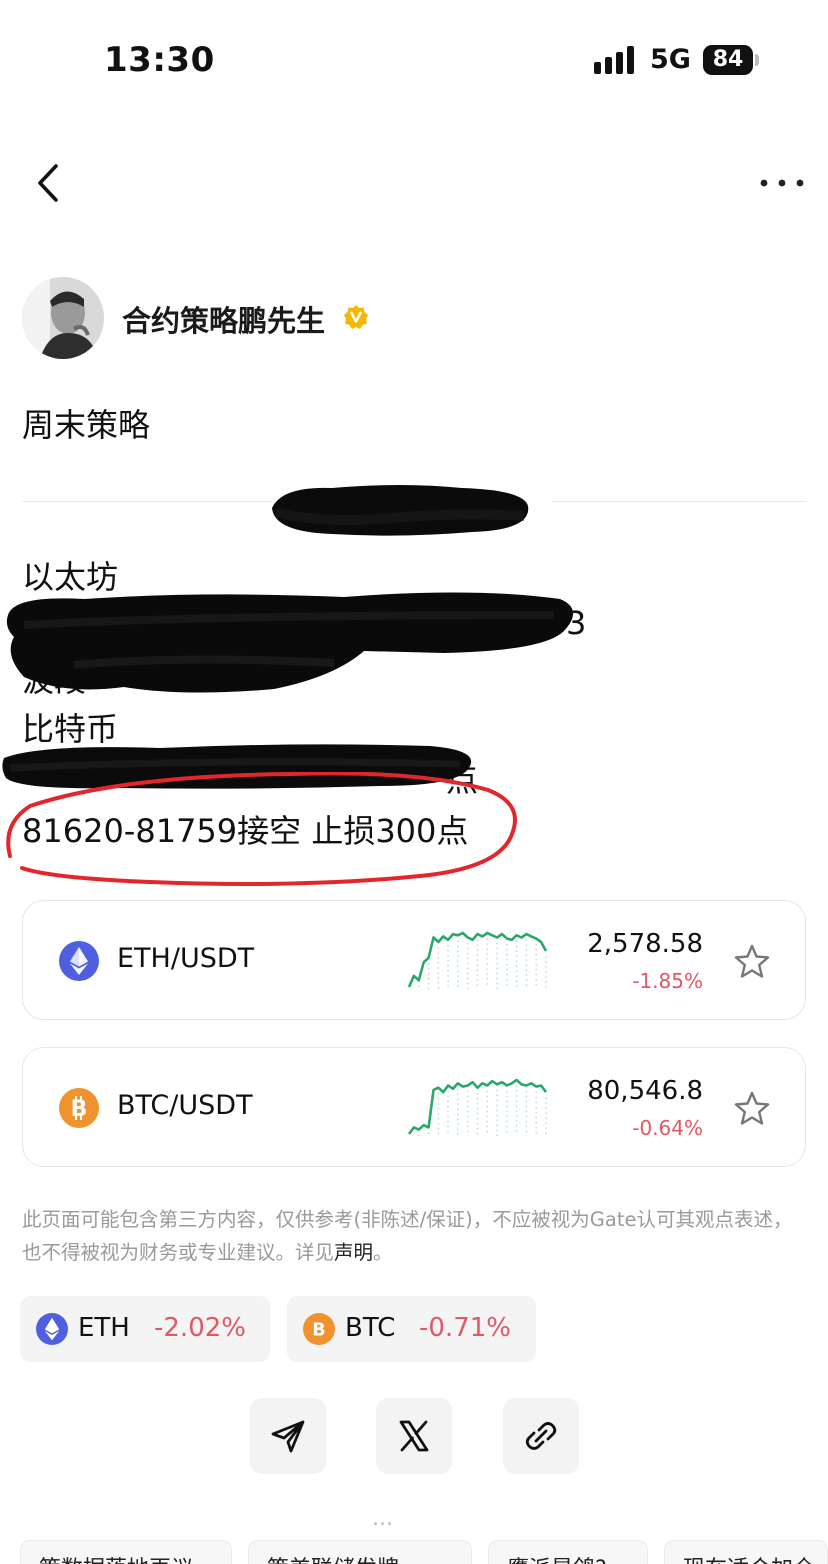 The height and width of the screenshot is (1564, 828). Describe the element at coordinates (147, 501) in the screenshot. I see `divider` at that location.